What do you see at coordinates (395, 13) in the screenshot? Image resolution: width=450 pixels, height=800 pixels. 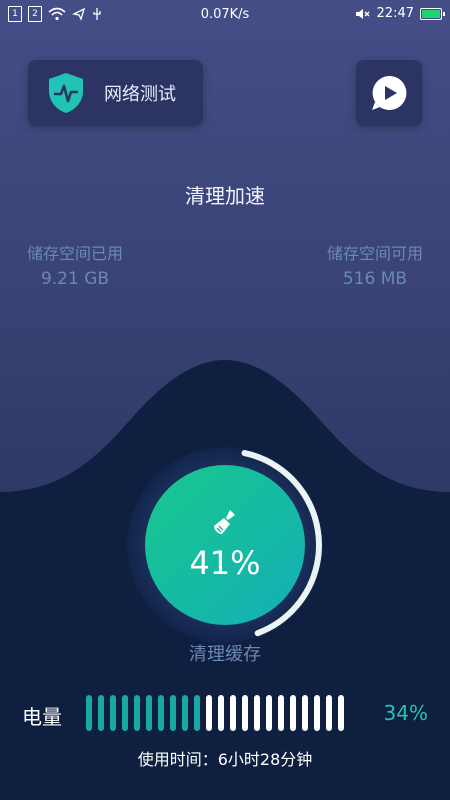 I see `clock: 22:47` at bounding box center [395, 13].